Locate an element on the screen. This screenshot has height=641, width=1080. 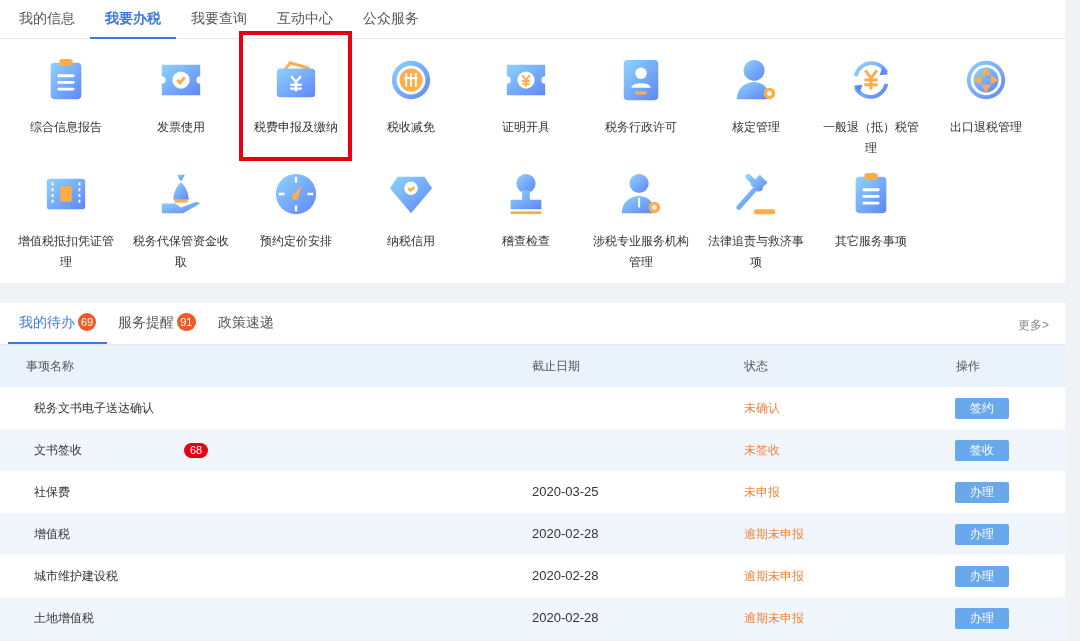
service-item: 出口退税管理 is located at coordinates (985, 106).